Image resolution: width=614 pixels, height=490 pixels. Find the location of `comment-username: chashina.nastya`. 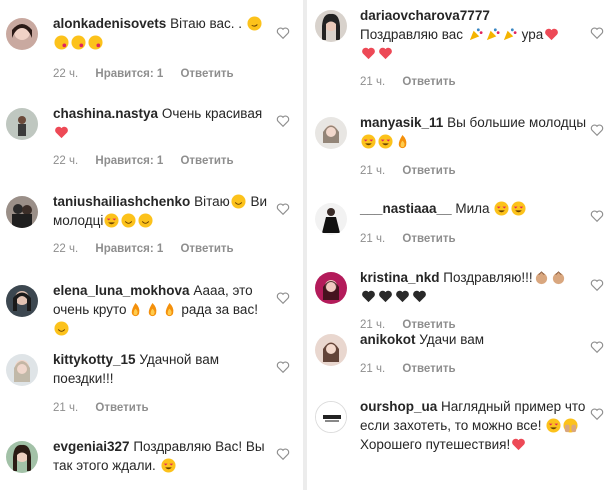

comment-username: chashina.nastya is located at coordinates (105, 113).